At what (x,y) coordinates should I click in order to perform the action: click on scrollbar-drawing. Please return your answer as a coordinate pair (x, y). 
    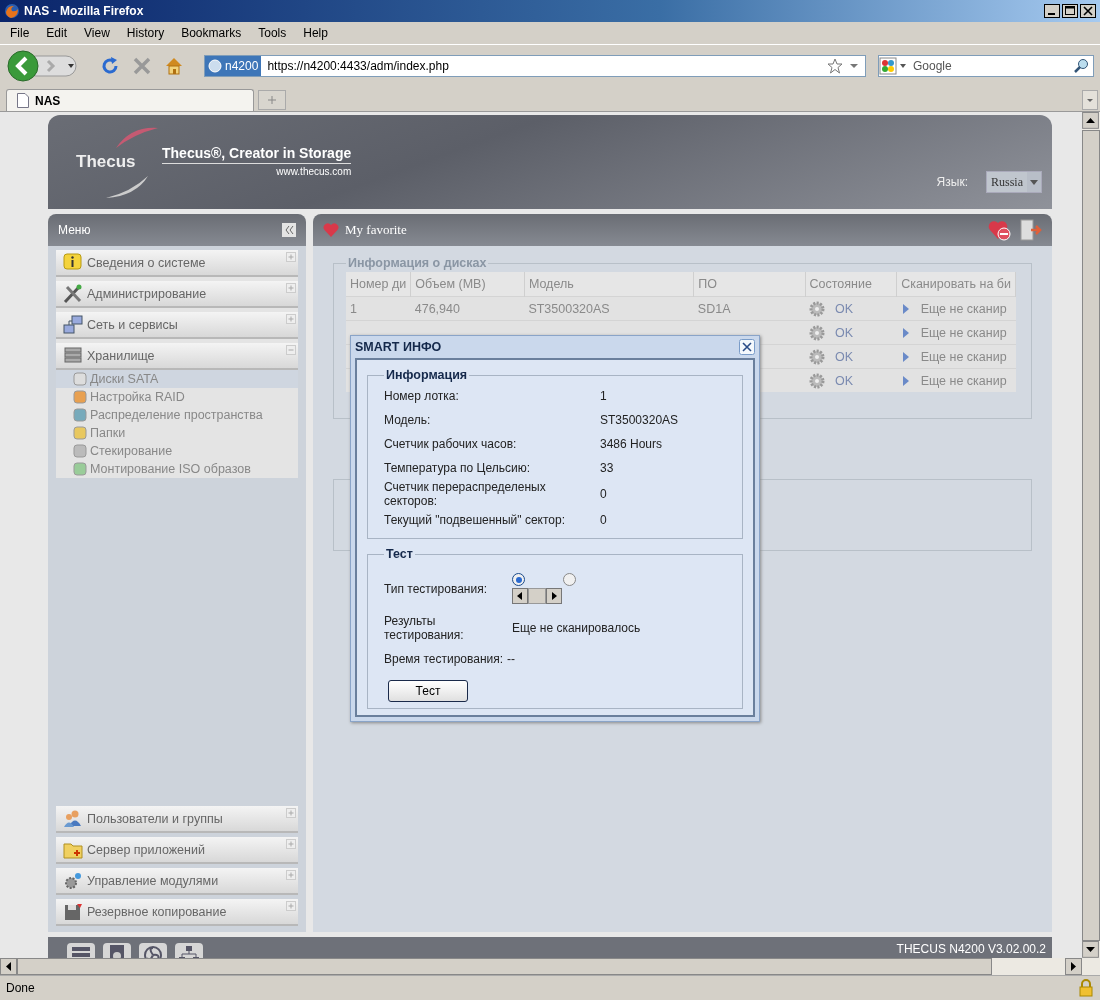
    Looking at the image, I should click on (537, 596).